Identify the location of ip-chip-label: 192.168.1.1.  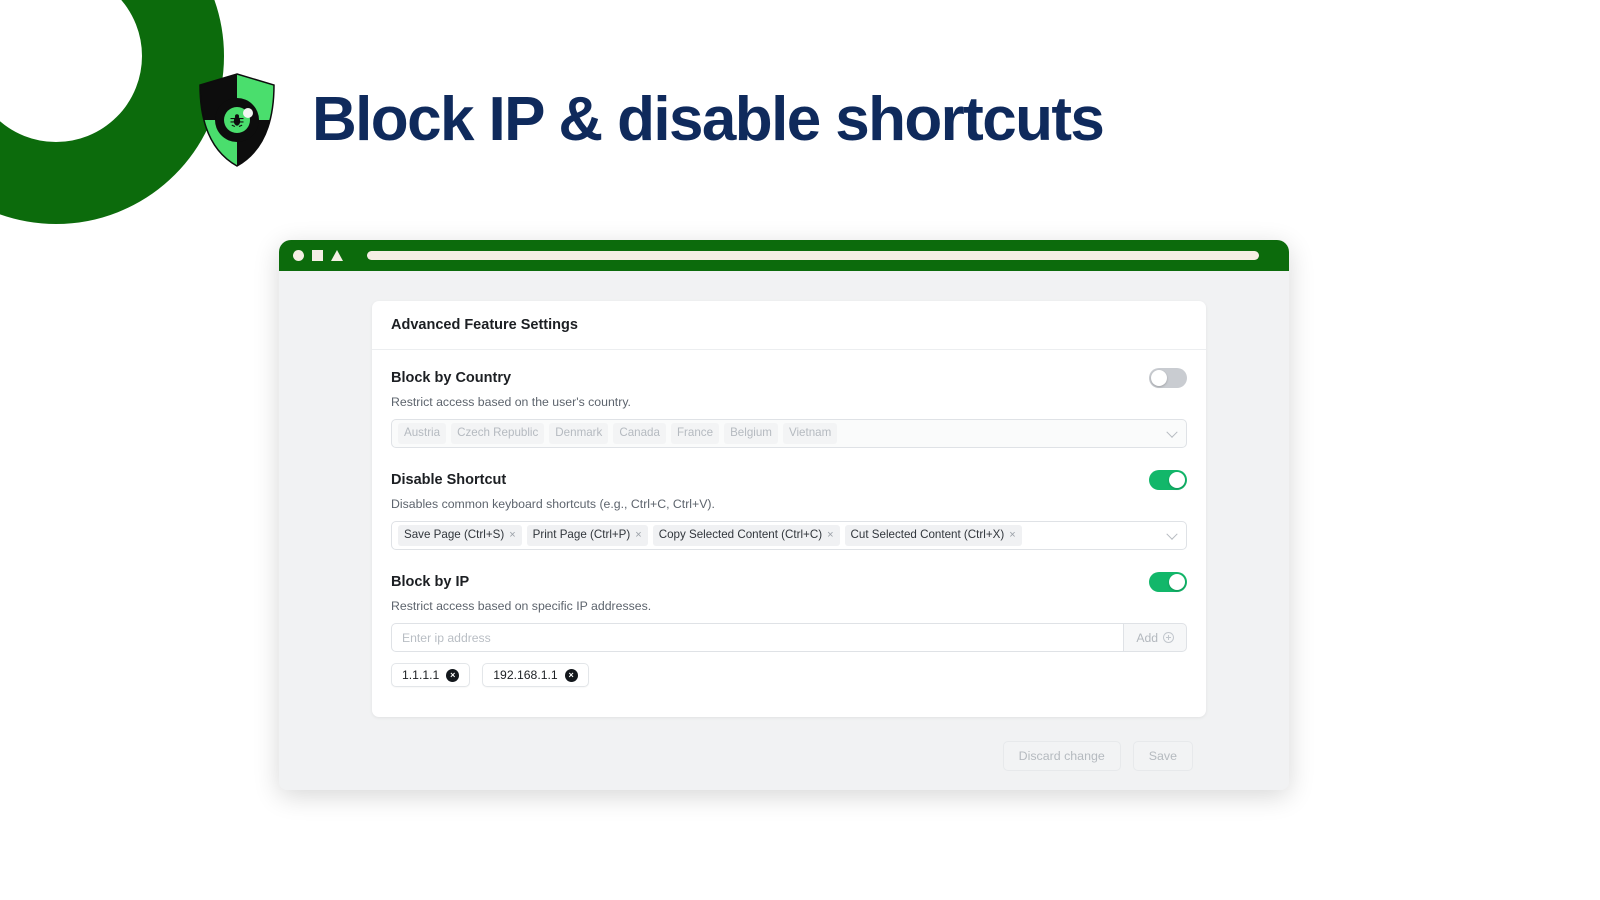
(525, 675).